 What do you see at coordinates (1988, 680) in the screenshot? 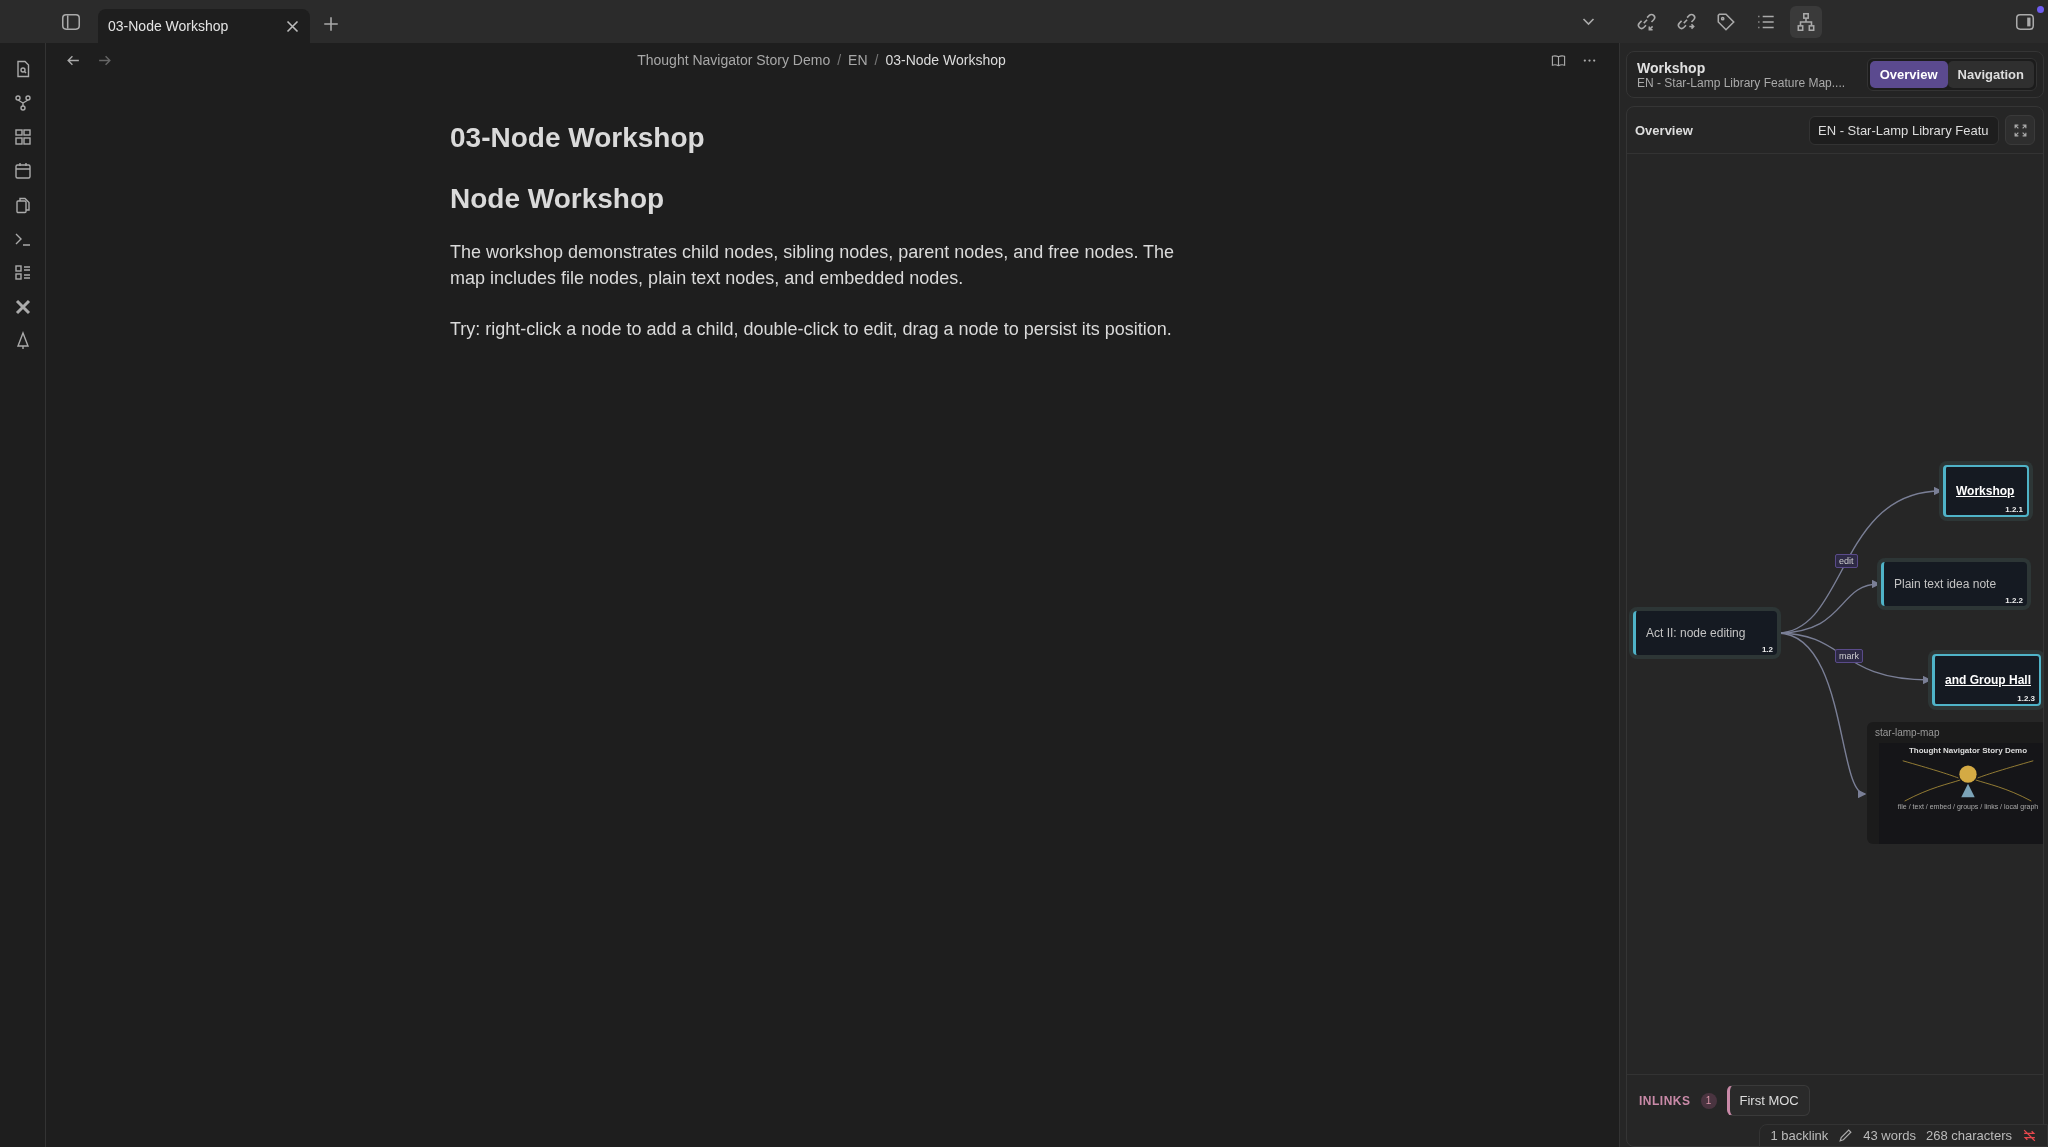
I see `node-label: and Group Hall` at bounding box center [1988, 680].